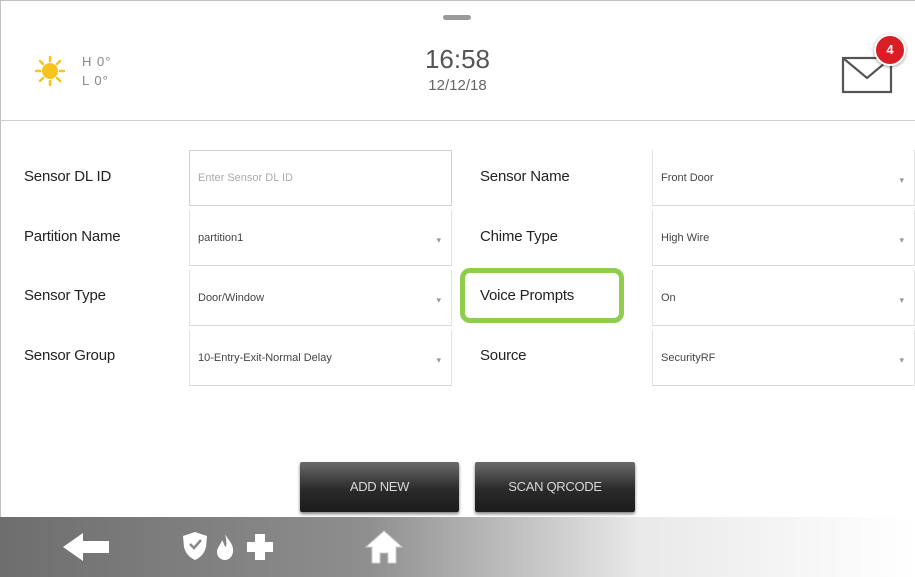 This screenshot has width=915, height=577. What do you see at coordinates (379, 487) in the screenshot?
I see `add-new-button: ADD NEW` at bounding box center [379, 487].